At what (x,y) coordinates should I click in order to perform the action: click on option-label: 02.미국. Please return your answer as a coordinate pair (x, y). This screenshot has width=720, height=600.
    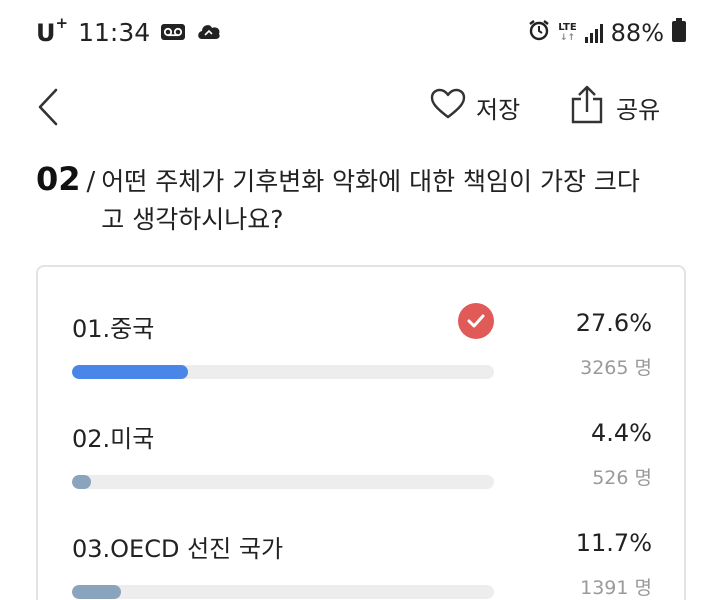
    Looking at the image, I should click on (113, 439).